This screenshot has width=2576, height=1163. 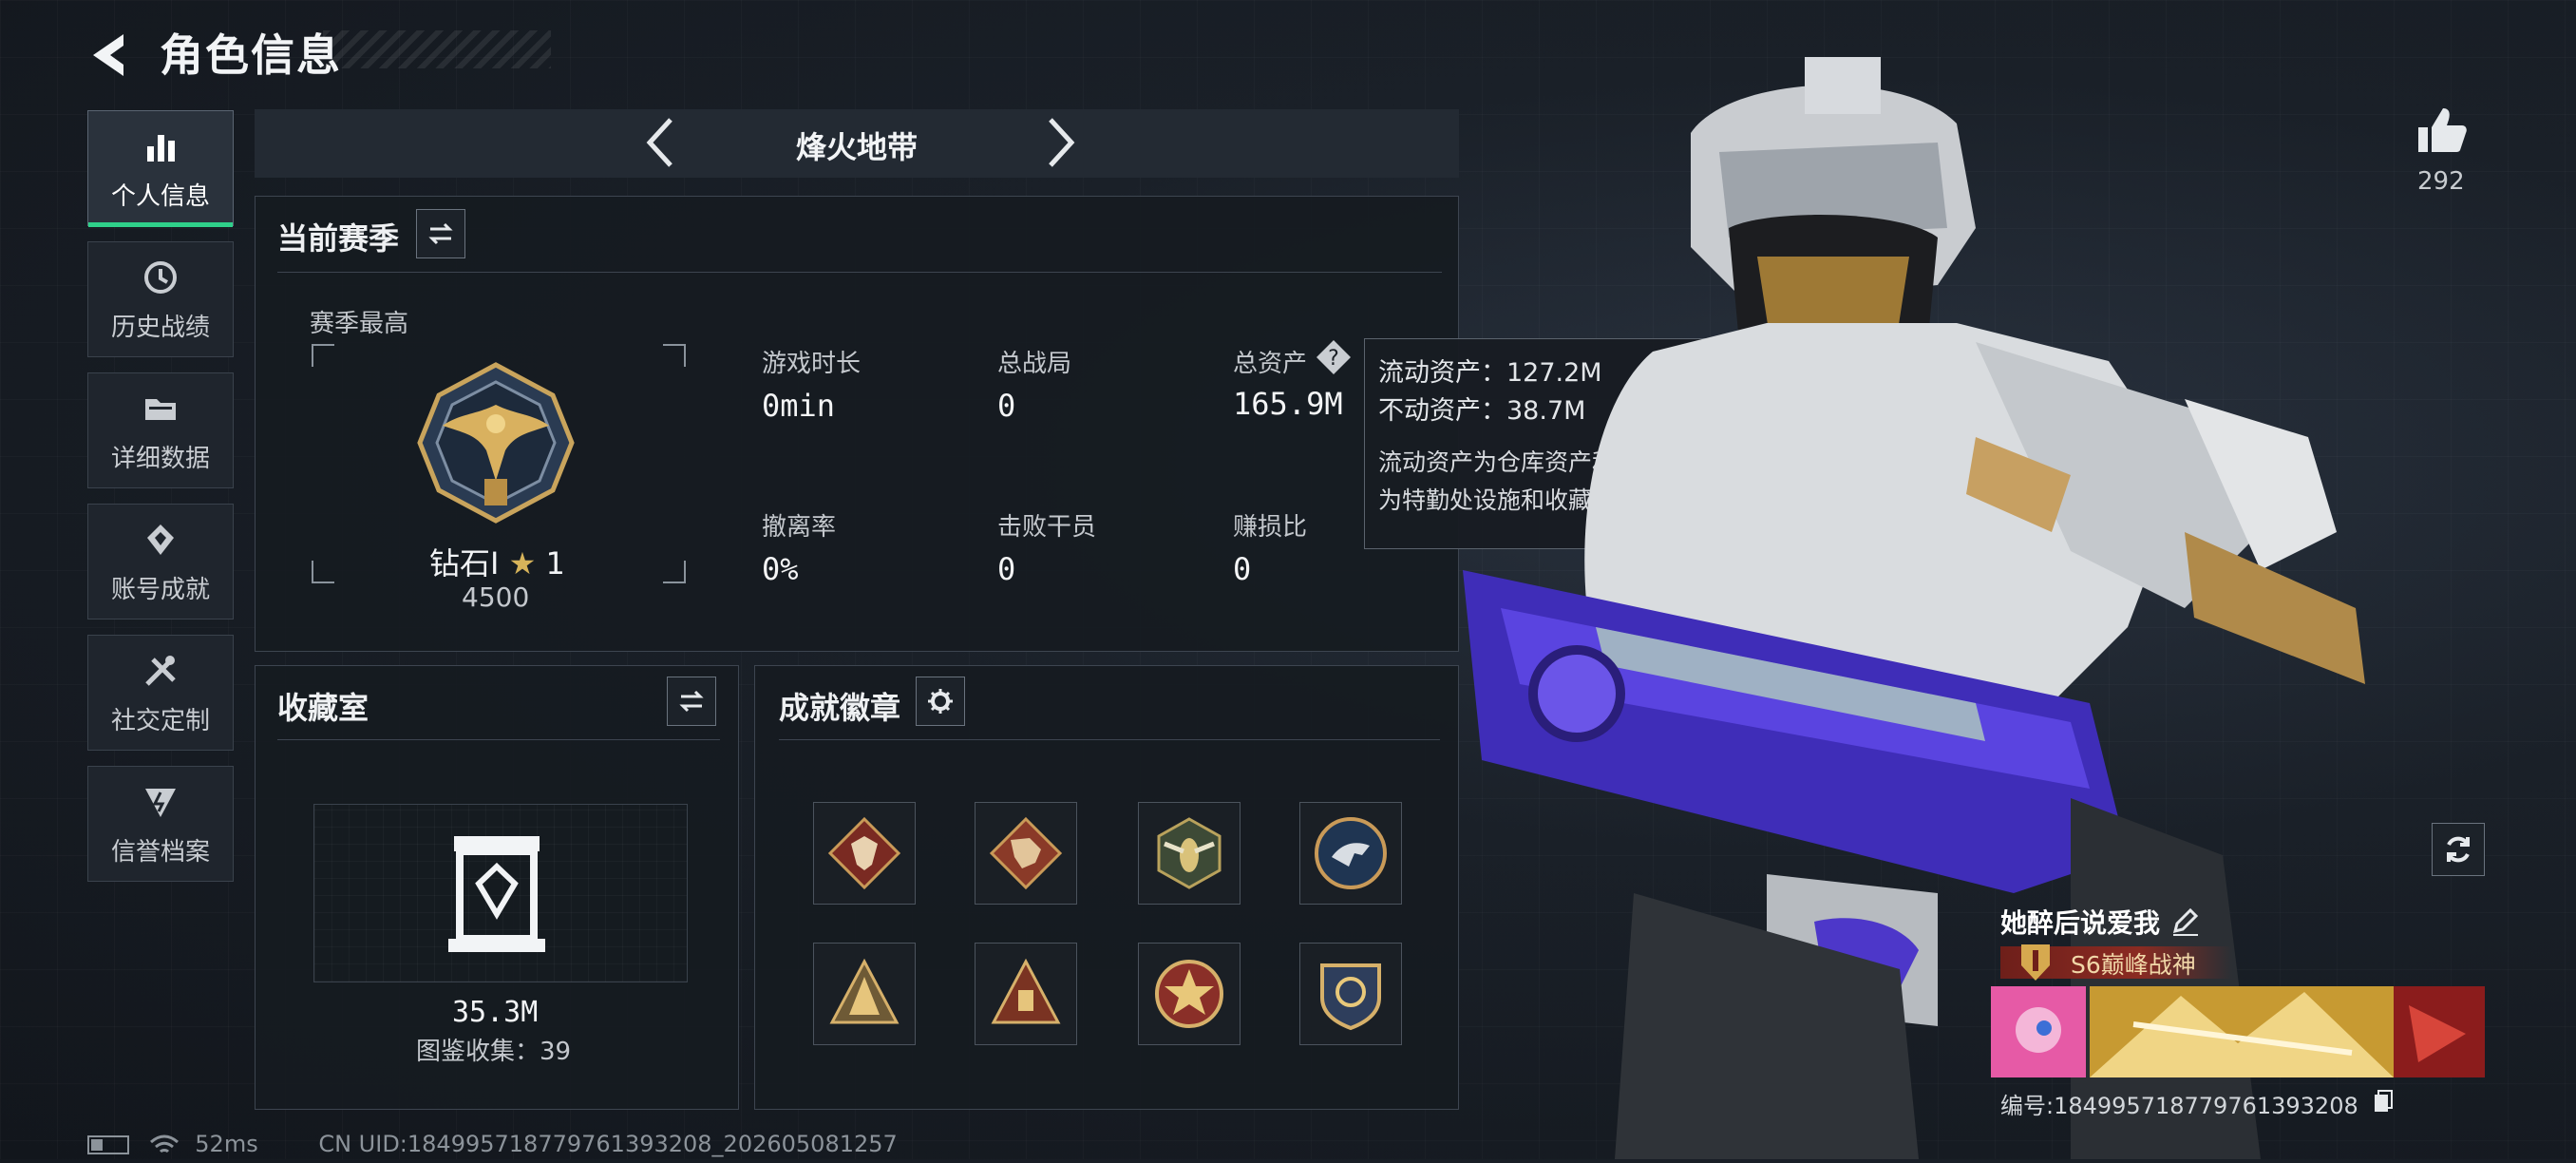 I want to click on copy-icon, so click(x=2384, y=1101).